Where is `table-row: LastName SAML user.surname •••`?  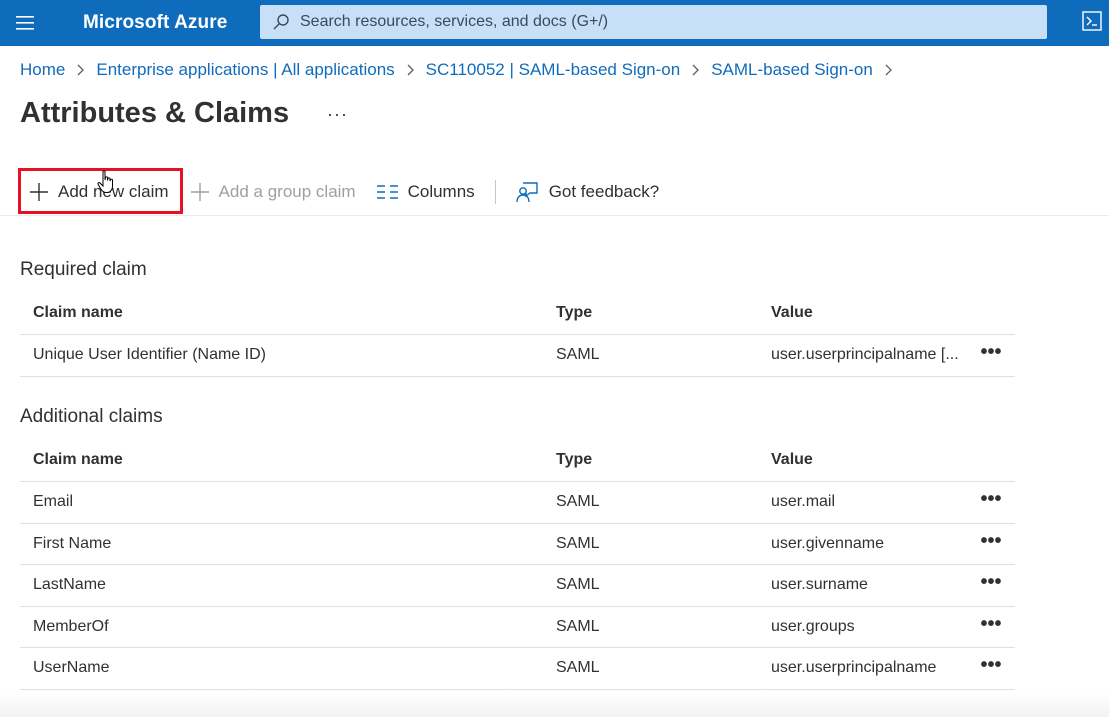
table-row: LastName SAML user.surname ••• is located at coordinates (517, 586).